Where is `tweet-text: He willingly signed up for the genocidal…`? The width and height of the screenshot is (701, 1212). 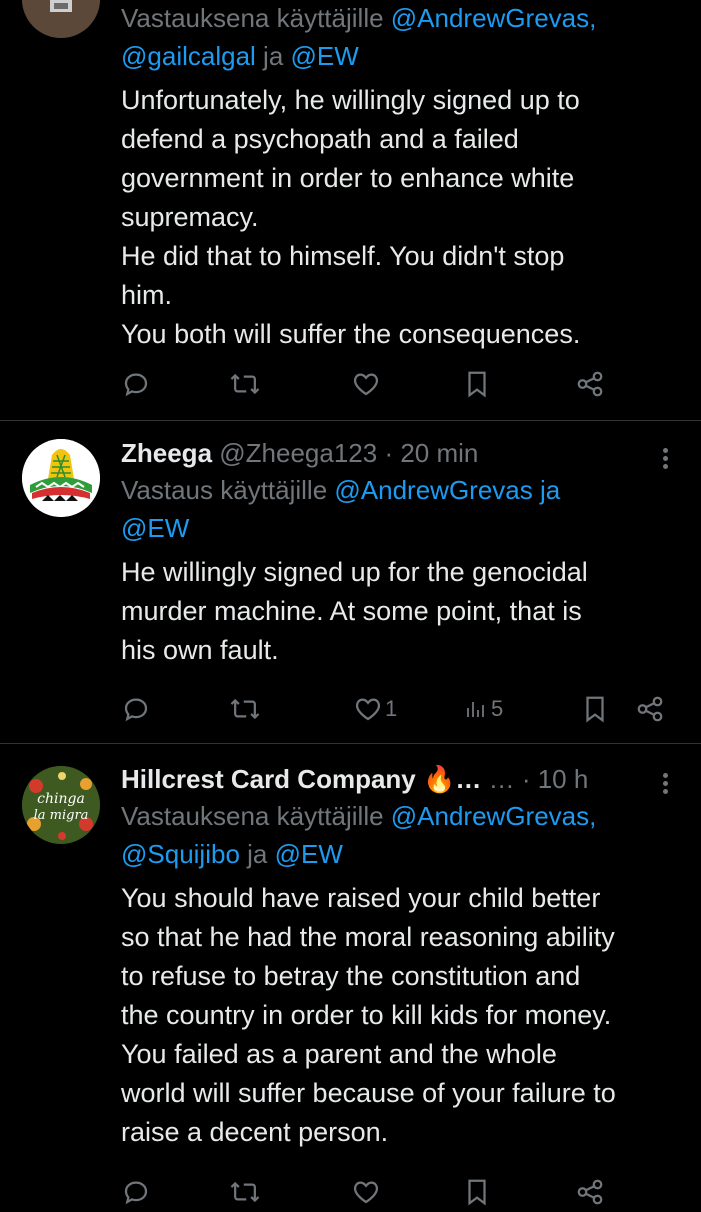
tweet-text: He willingly signed up for the genocidal… is located at coordinates (401, 611).